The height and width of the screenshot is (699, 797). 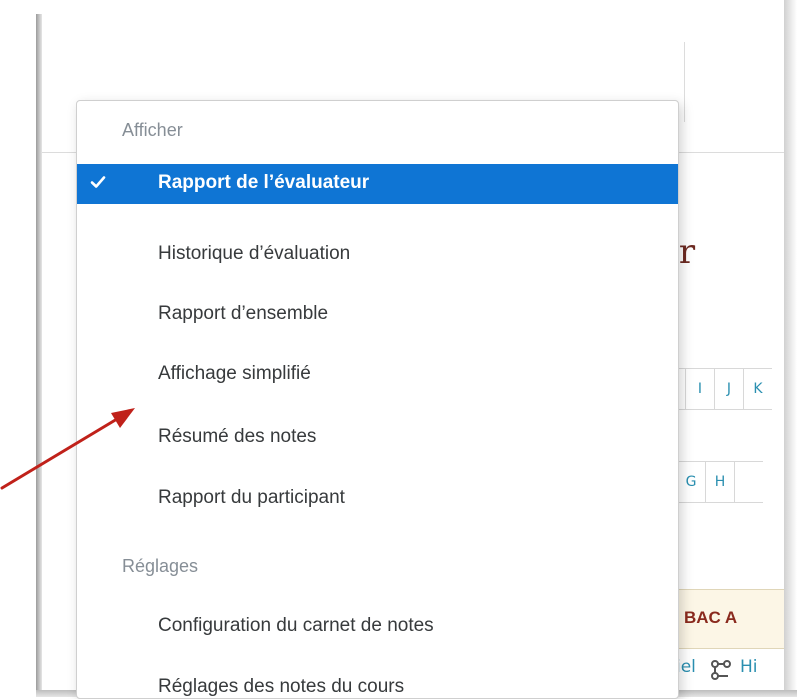 I want to click on row-link-fragment: Hi, so click(x=749, y=667).